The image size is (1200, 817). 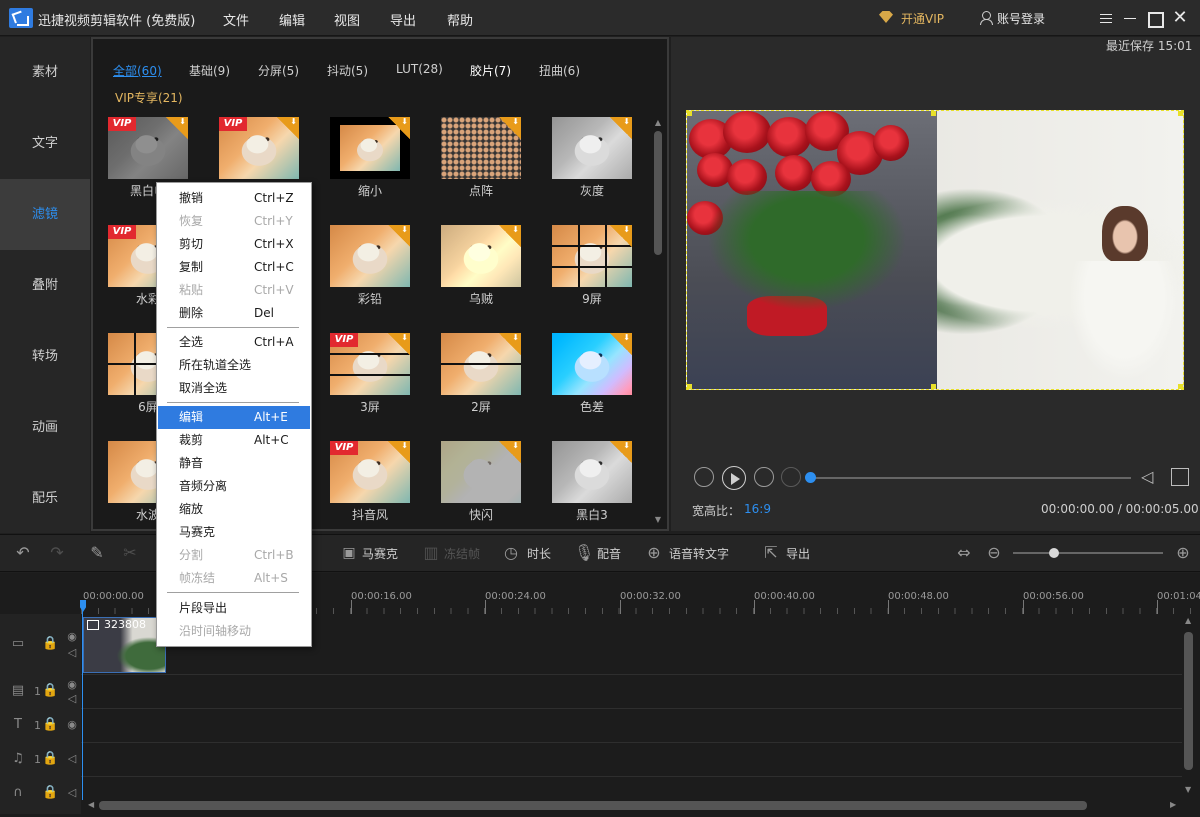 What do you see at coordinates (1173, 804) in the screenshot?
I see `h-scroll-right-arrow: ▶` at bounding box center [1173, 804].